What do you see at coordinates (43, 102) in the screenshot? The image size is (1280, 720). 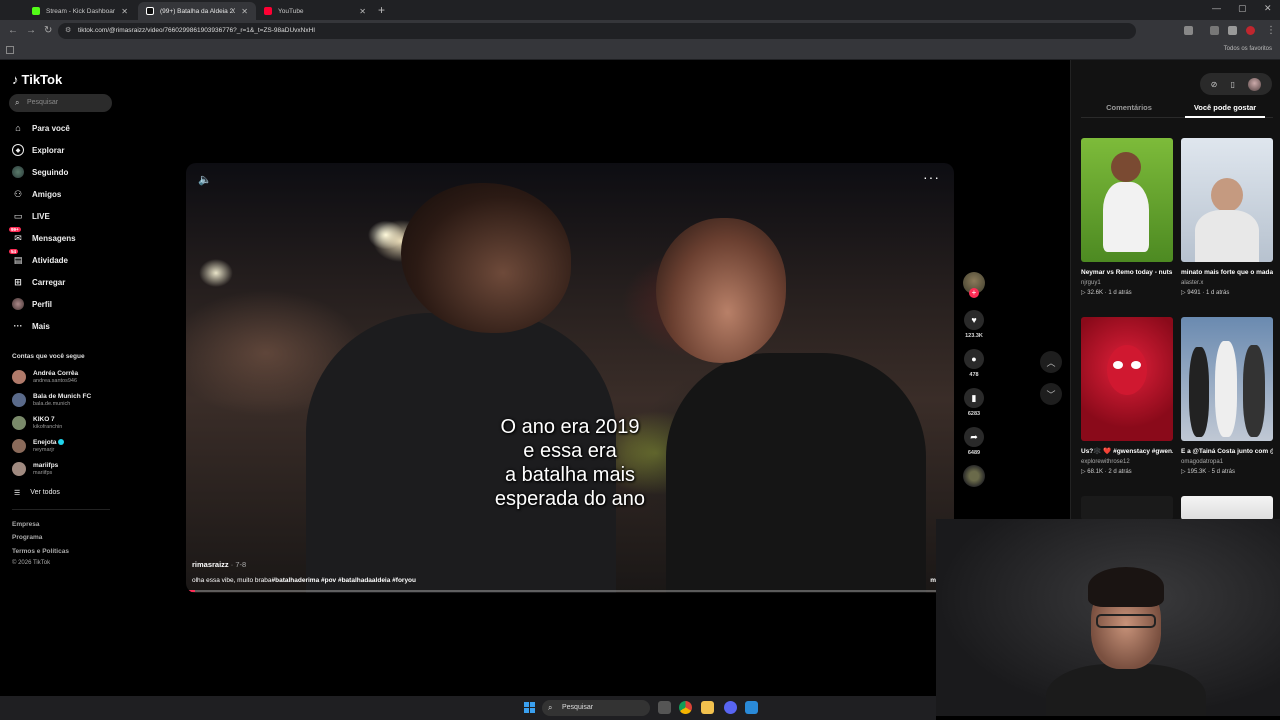 I see `search-placeholder: Pesquisar` at bounding box center [43, 102].